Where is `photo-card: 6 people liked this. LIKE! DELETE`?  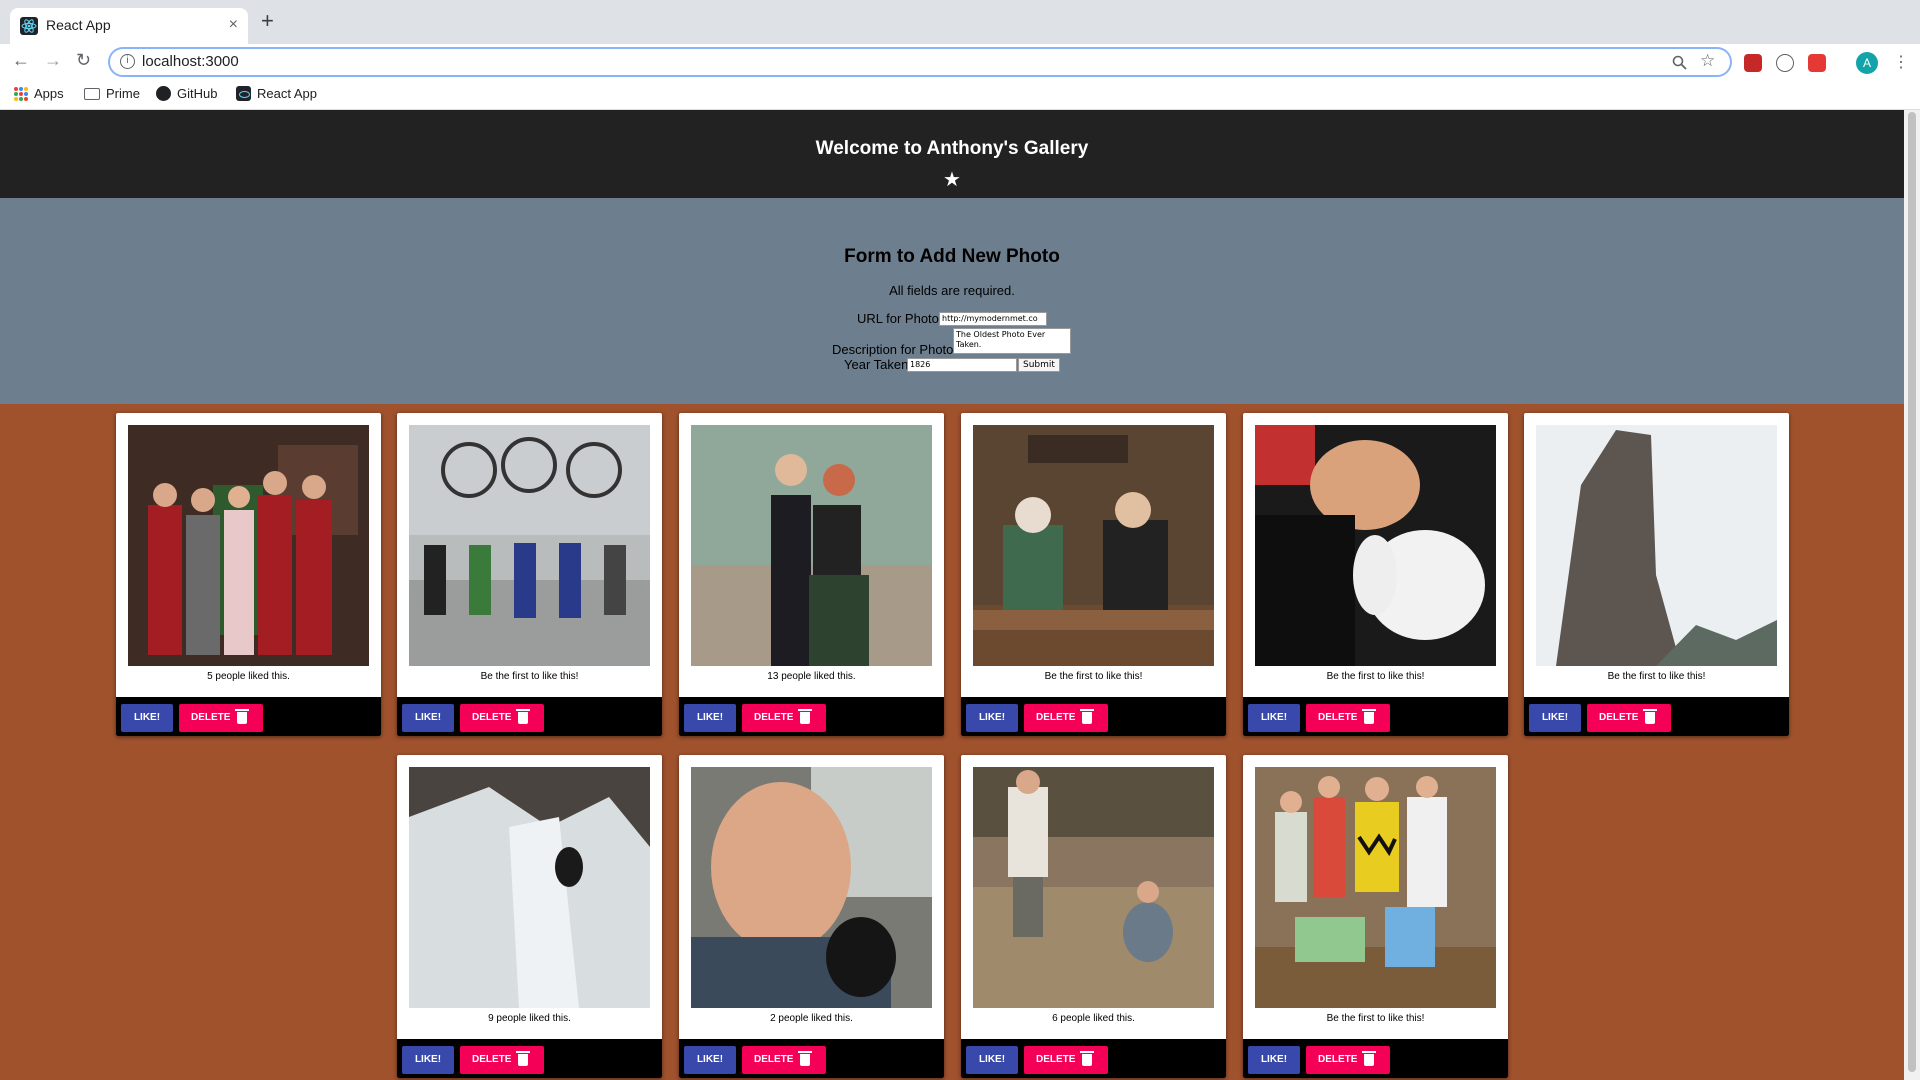
photo-card: 6 people liked this. LIKE! DELETE is located at coordinates (1093, 916).